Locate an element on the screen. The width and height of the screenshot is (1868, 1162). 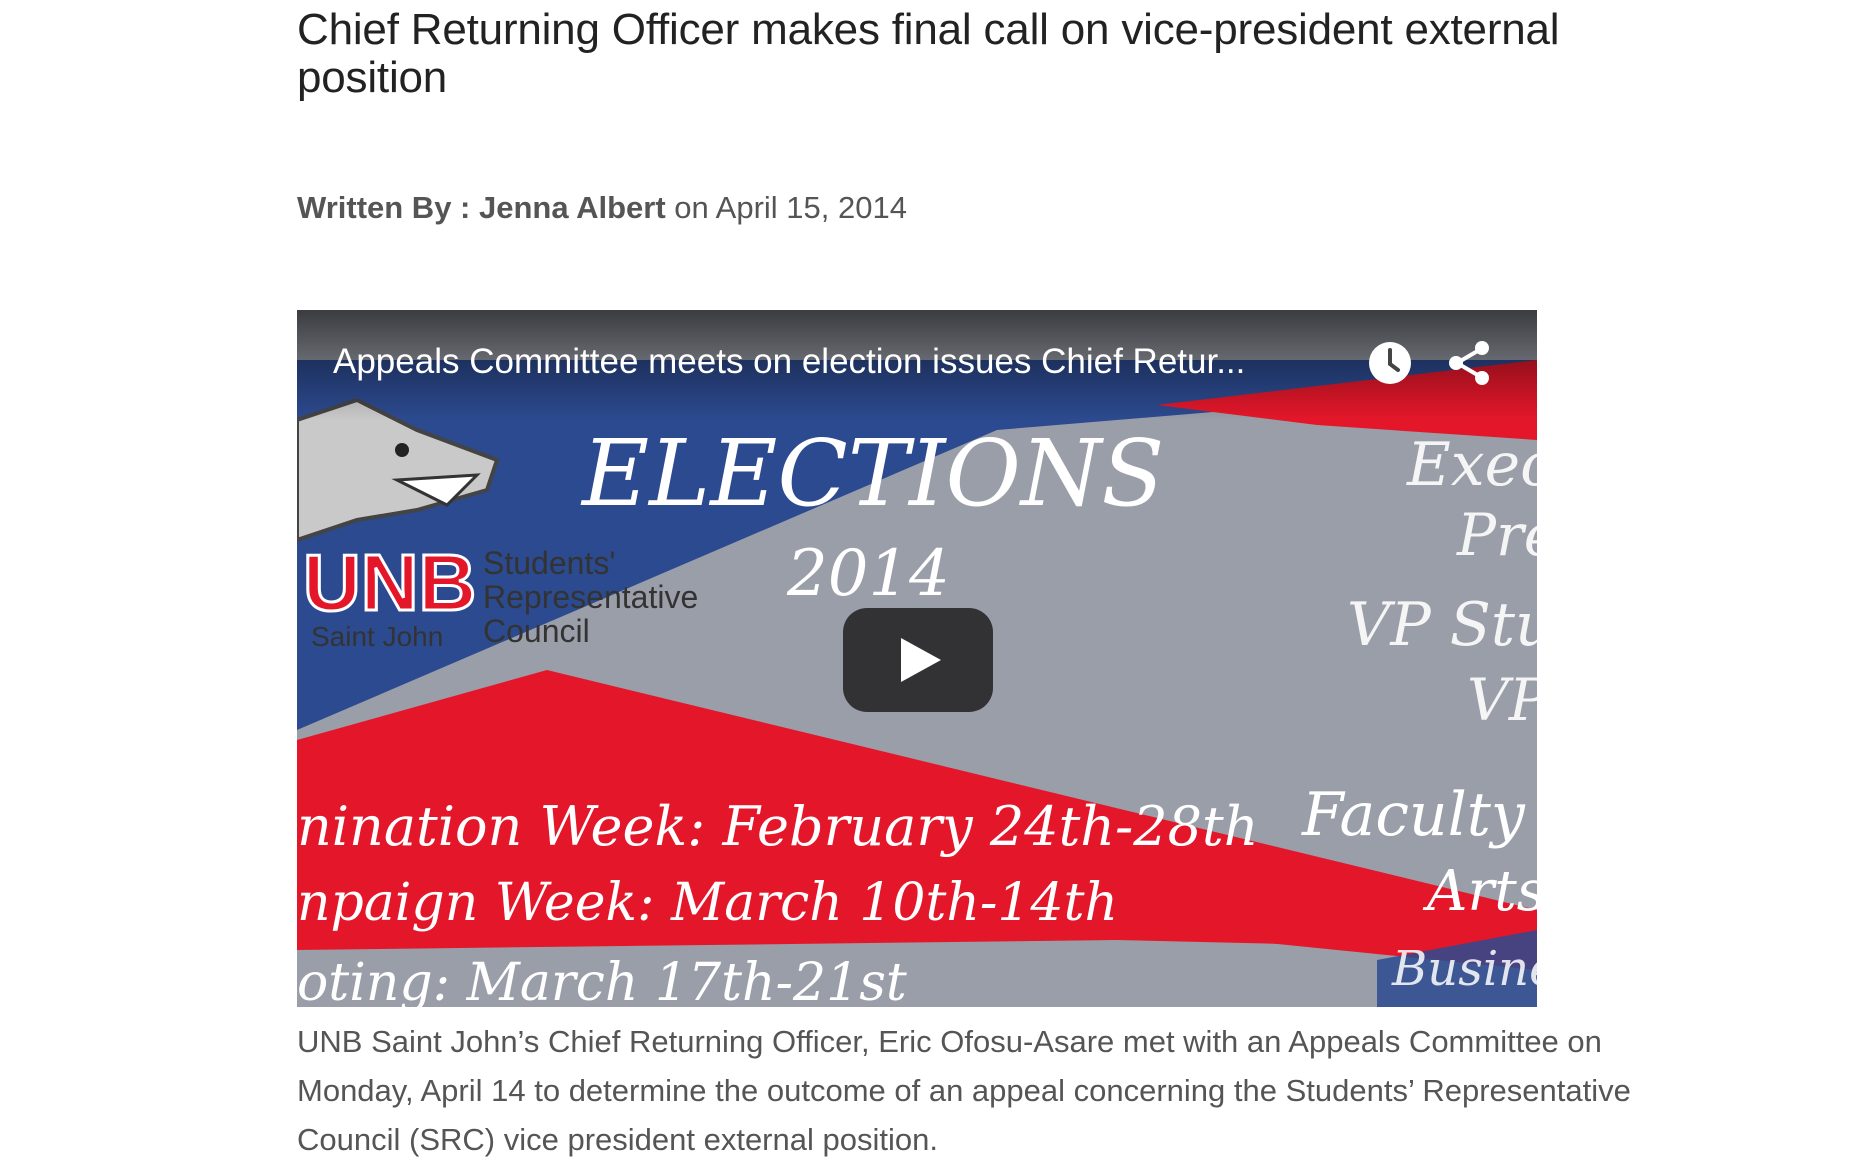
thumb-right-4: VP is located at coordinates (1502, 700).